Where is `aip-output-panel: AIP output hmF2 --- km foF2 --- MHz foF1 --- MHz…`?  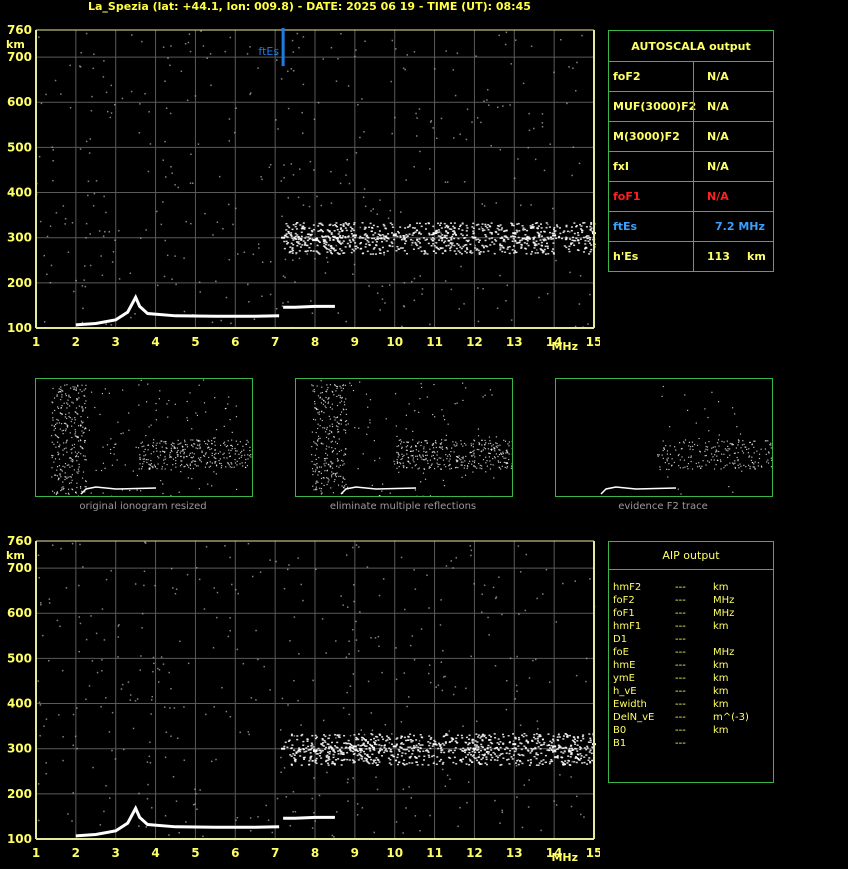 aip-output-panel: AIP output hmF2 --- km foF2 --- MHz foF1 --- MHz… is located at coordinates (691, 662).